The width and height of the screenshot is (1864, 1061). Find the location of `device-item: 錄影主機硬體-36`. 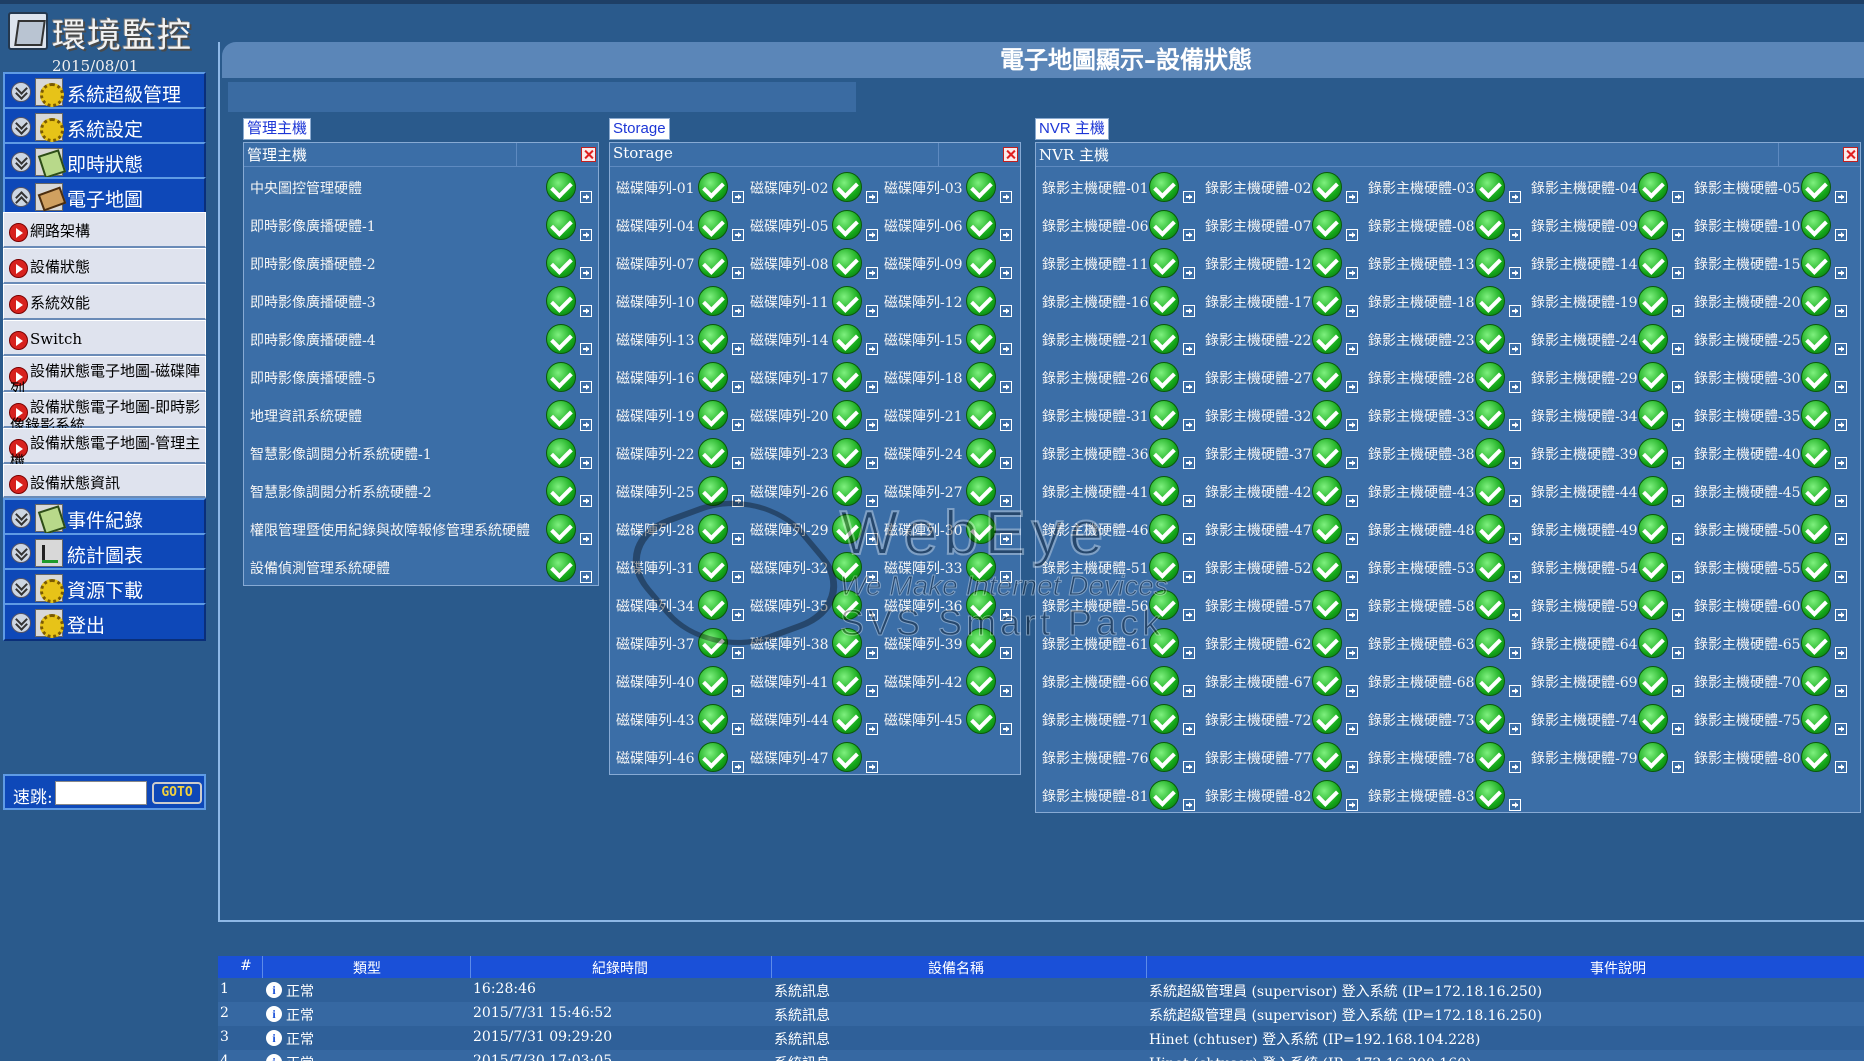

device-item: 錄影主機硬體-36 is located at coordinates (1117, 453).